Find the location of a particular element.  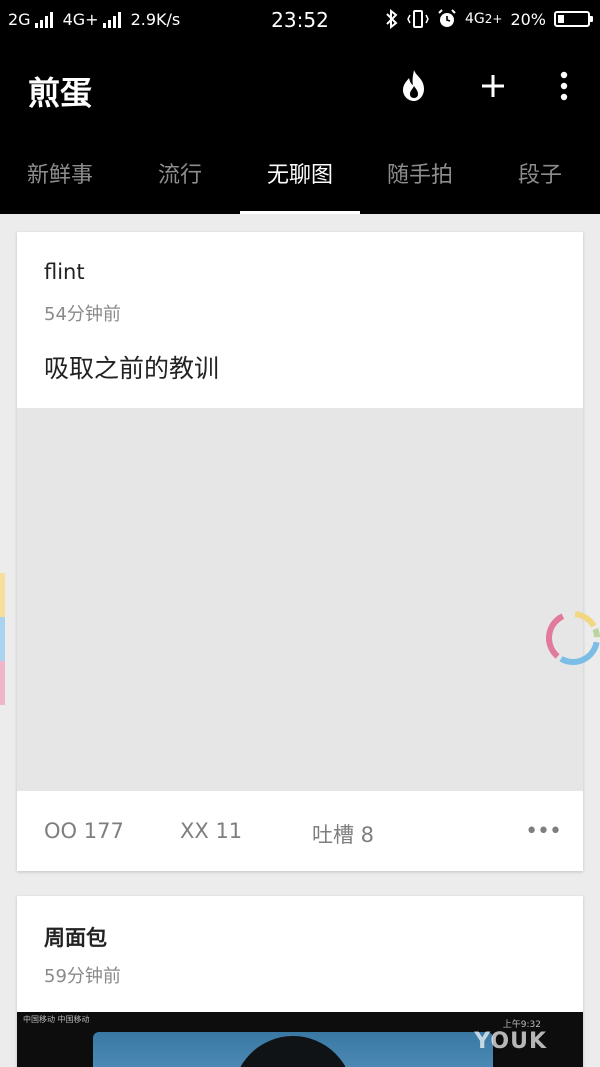

post-author: flint is located at coordinates (64, 272).